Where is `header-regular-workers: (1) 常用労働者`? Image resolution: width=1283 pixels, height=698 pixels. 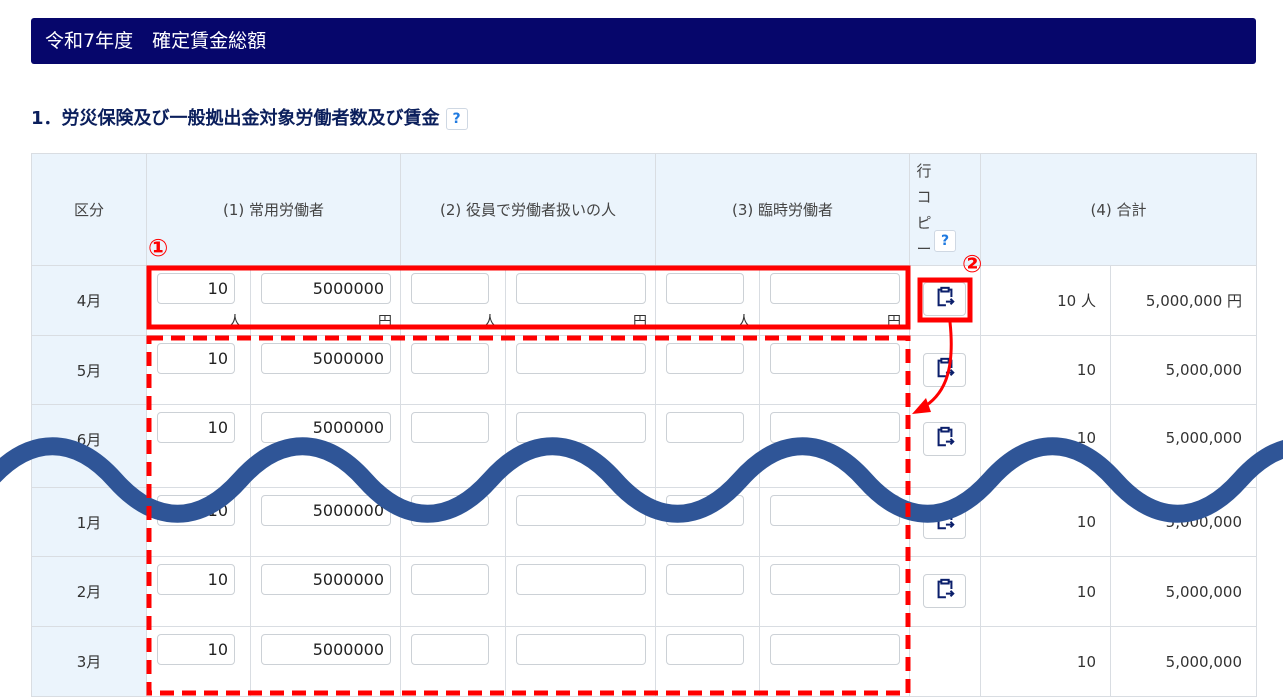 header-regular-workers: (1) 常用労働者 is located at coordinates (273, 209).